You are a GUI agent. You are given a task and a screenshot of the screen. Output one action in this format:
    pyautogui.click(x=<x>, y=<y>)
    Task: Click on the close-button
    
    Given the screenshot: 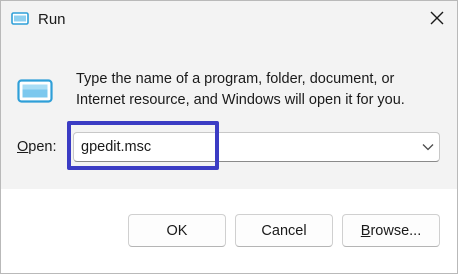 What is the action you would take?
    pyautogui.click(x=437, y=20)
    